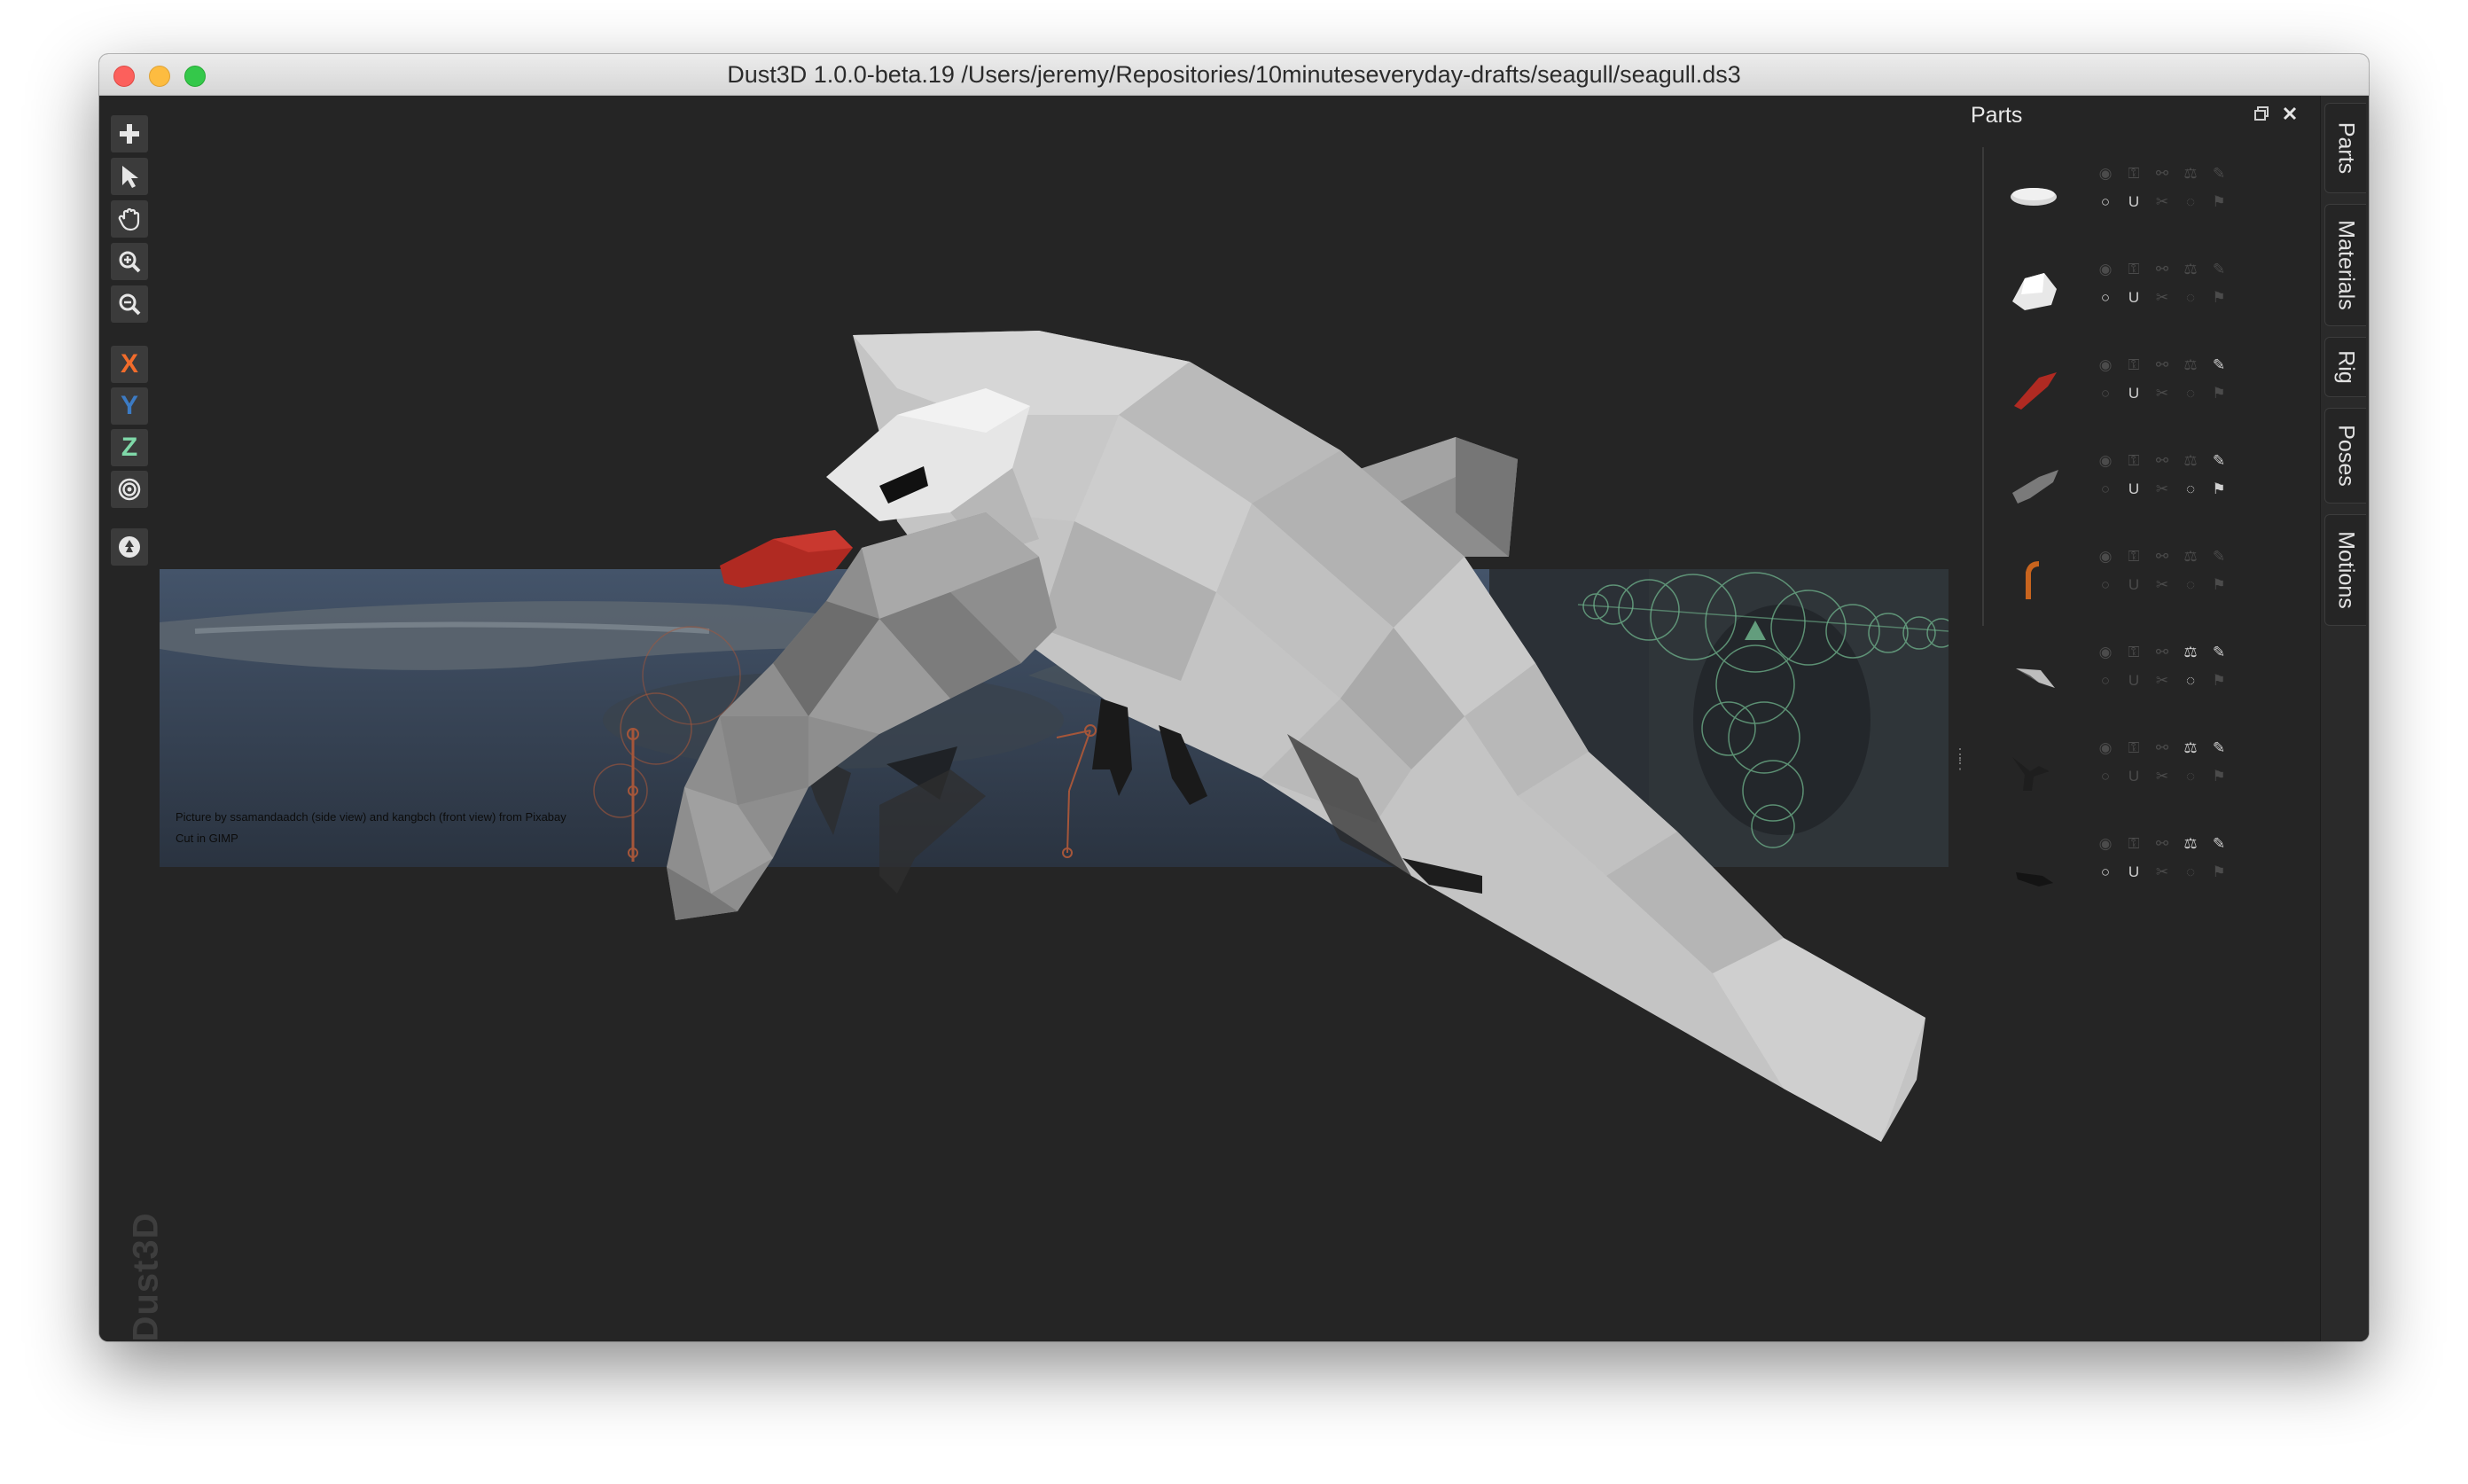 The width and height of the screenshot is (2468, 1484). What do you see at coordinates (2345, 367) in the screenshot?
I see `tab-rig: Rig` at bounding box center [2345, 367].